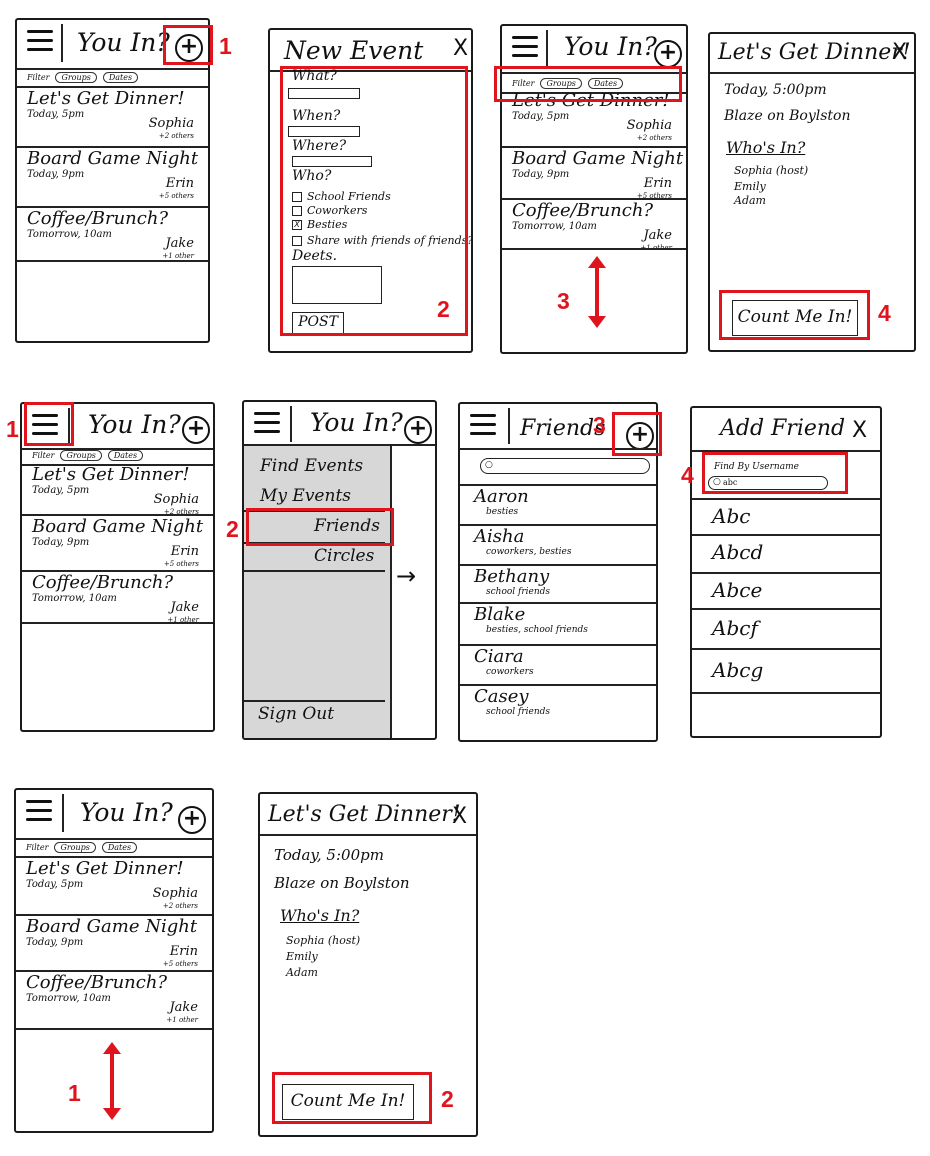  What do you see at coordinates (302, 972) in the screenshot?
I see `attendee: Adam` at bounding box center [302, 972].